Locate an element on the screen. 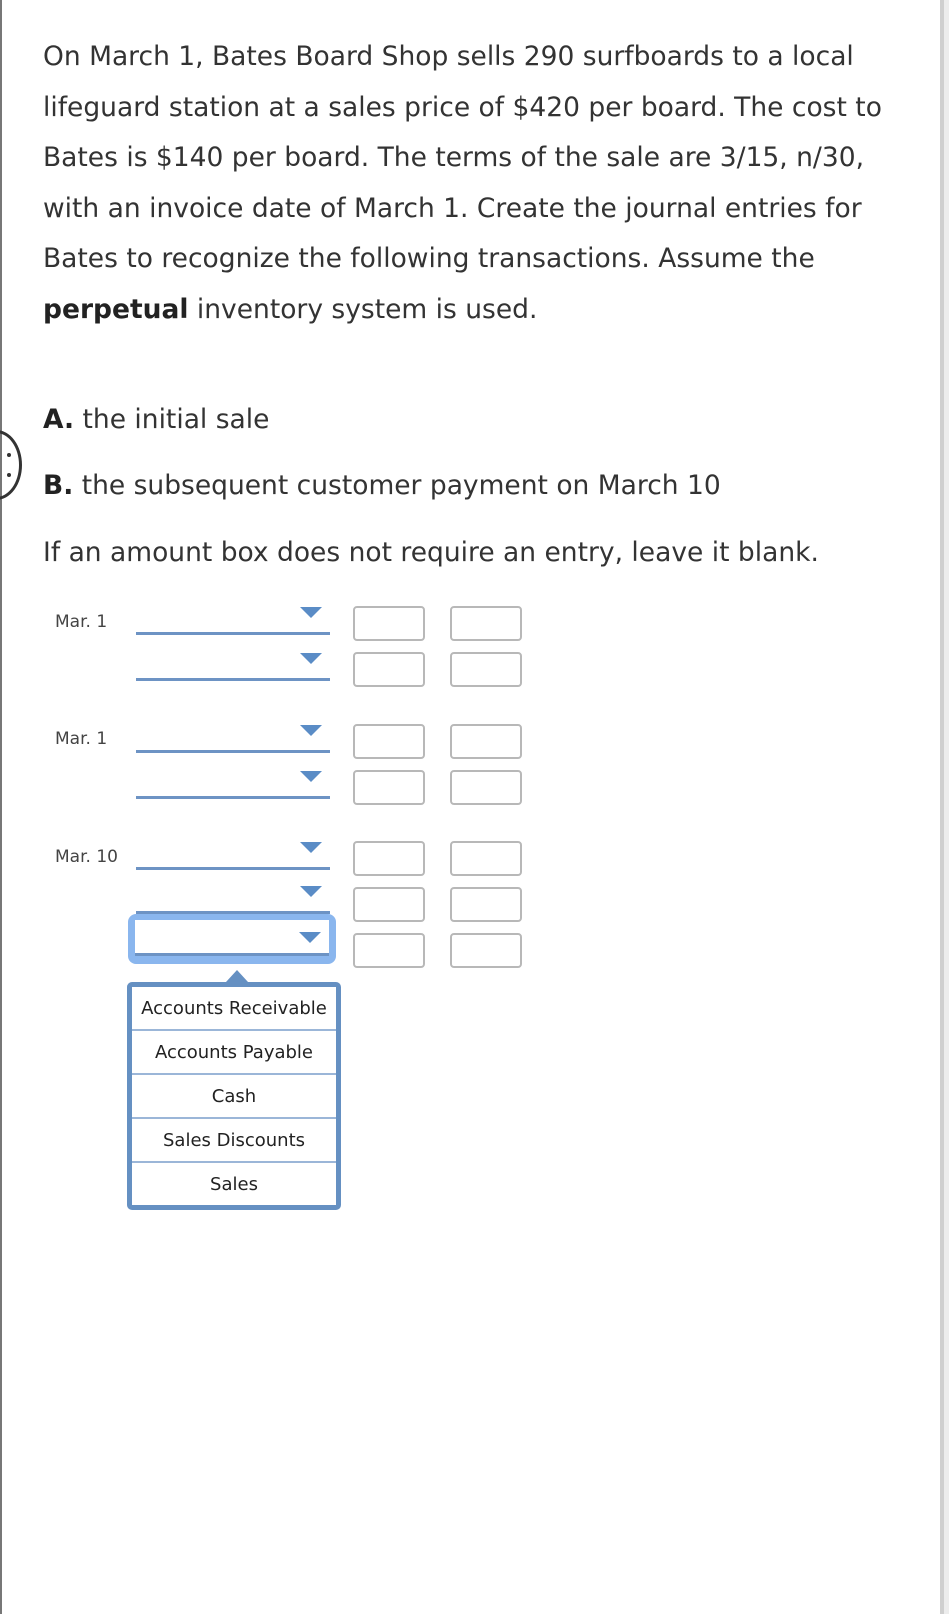 The image size is (949, 1614). menu-option-accounts-payable: Accounts Payable is located at coordinates (234, 1051).